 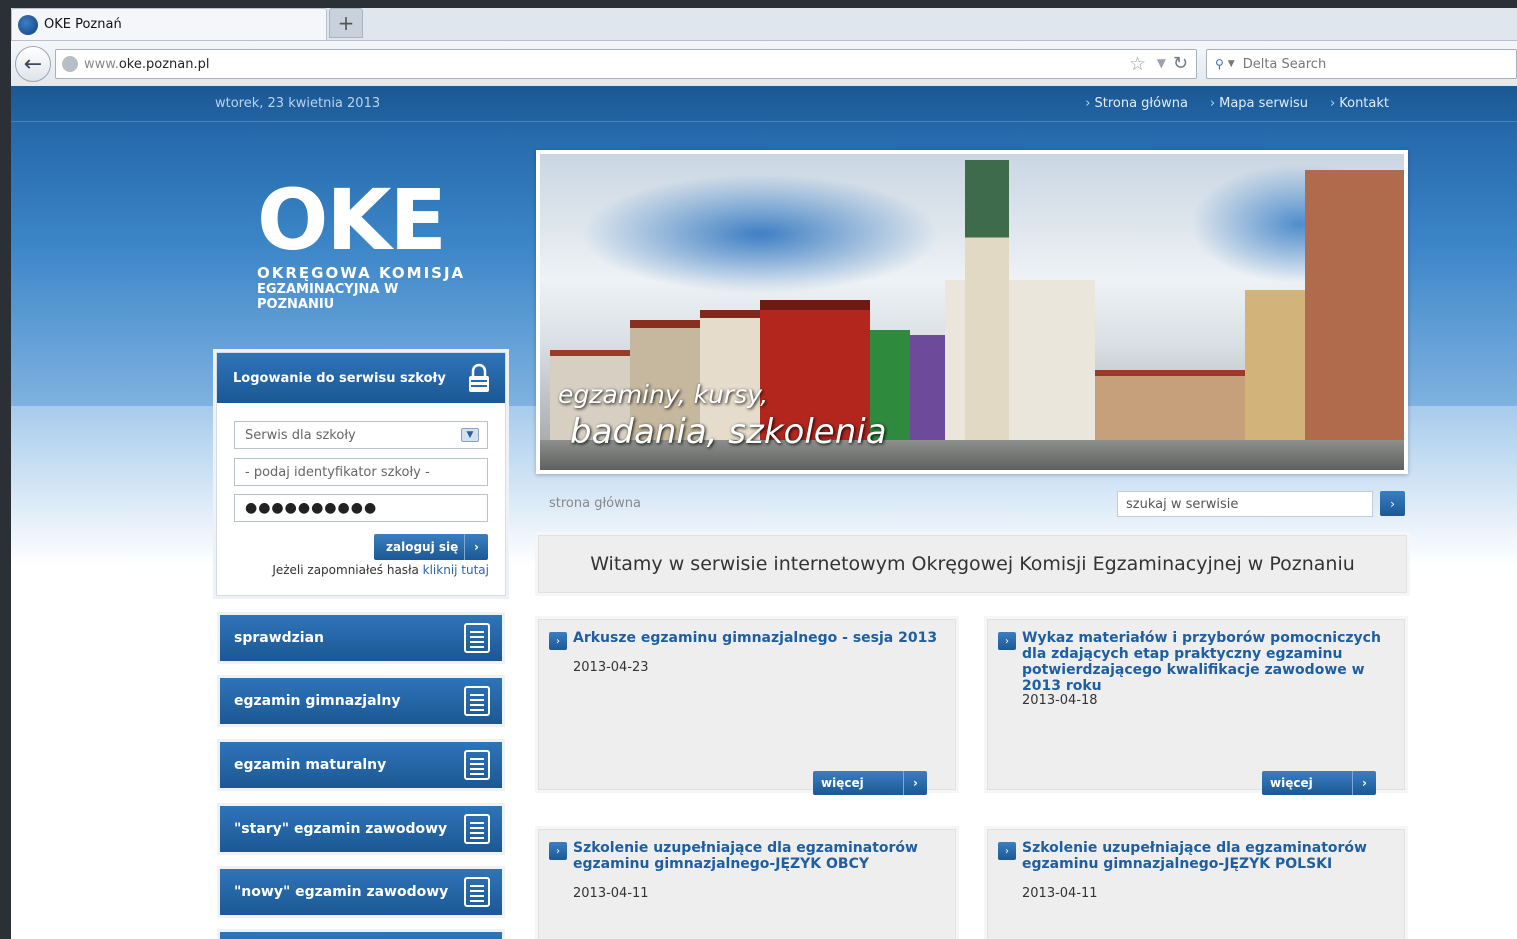 I want to click on site-search-input: szukaj w serwisie, so click(x=1245, y=504).